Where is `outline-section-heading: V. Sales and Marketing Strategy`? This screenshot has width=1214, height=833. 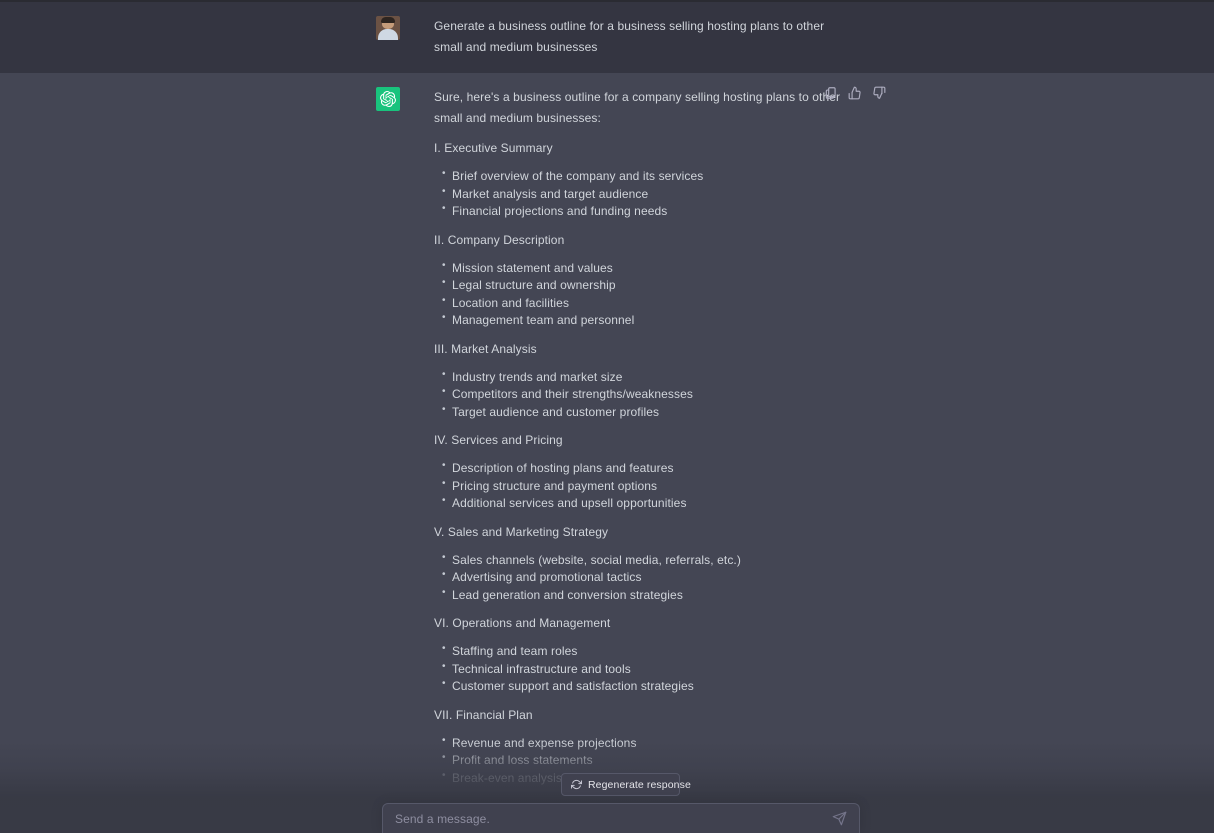 outline-section-heading: V. Sales and Marketing Strategy is located at coordinates (521, 531).